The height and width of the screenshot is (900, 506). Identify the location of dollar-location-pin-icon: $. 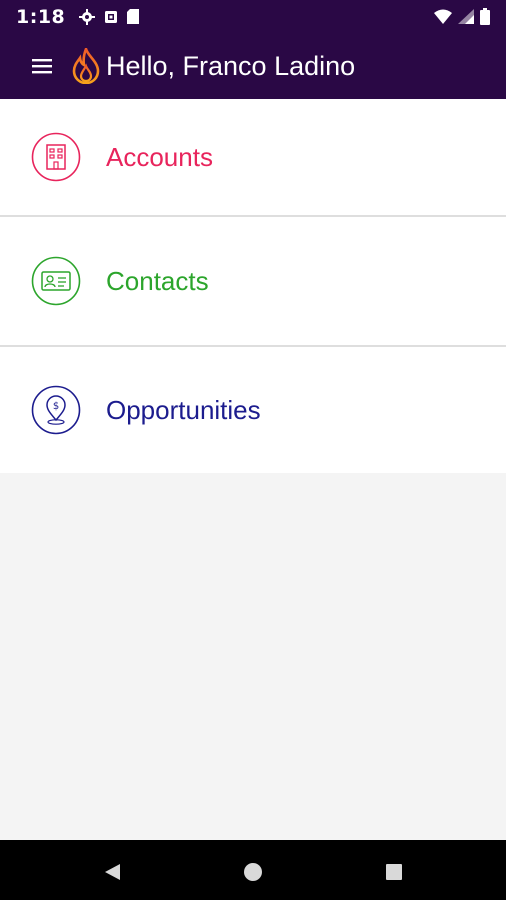
(56, 410).